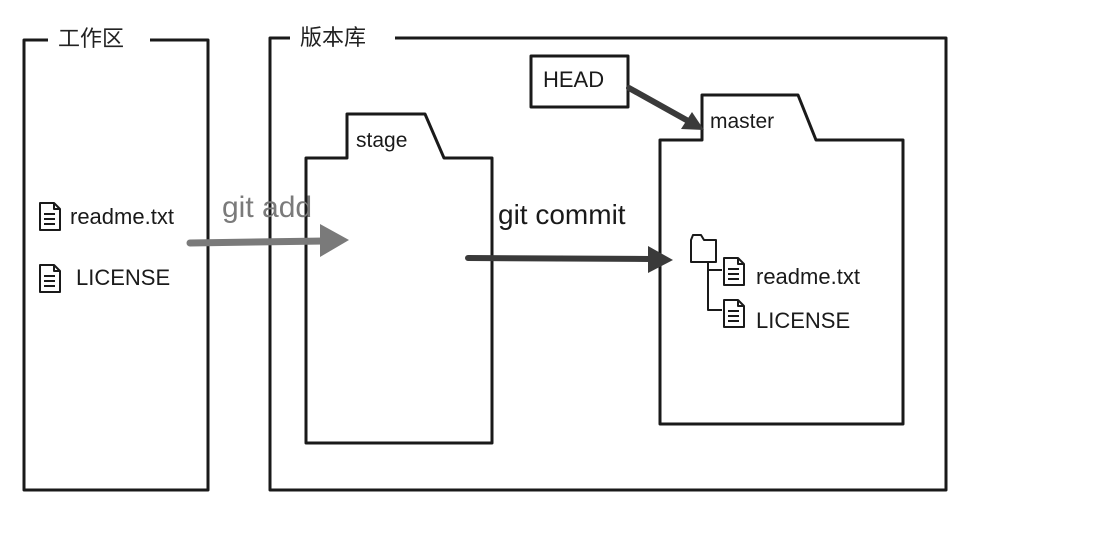 This screenshot has width=1110, height=536. I want to click on tree-file-readme: readme.txt, so click(791, 273).